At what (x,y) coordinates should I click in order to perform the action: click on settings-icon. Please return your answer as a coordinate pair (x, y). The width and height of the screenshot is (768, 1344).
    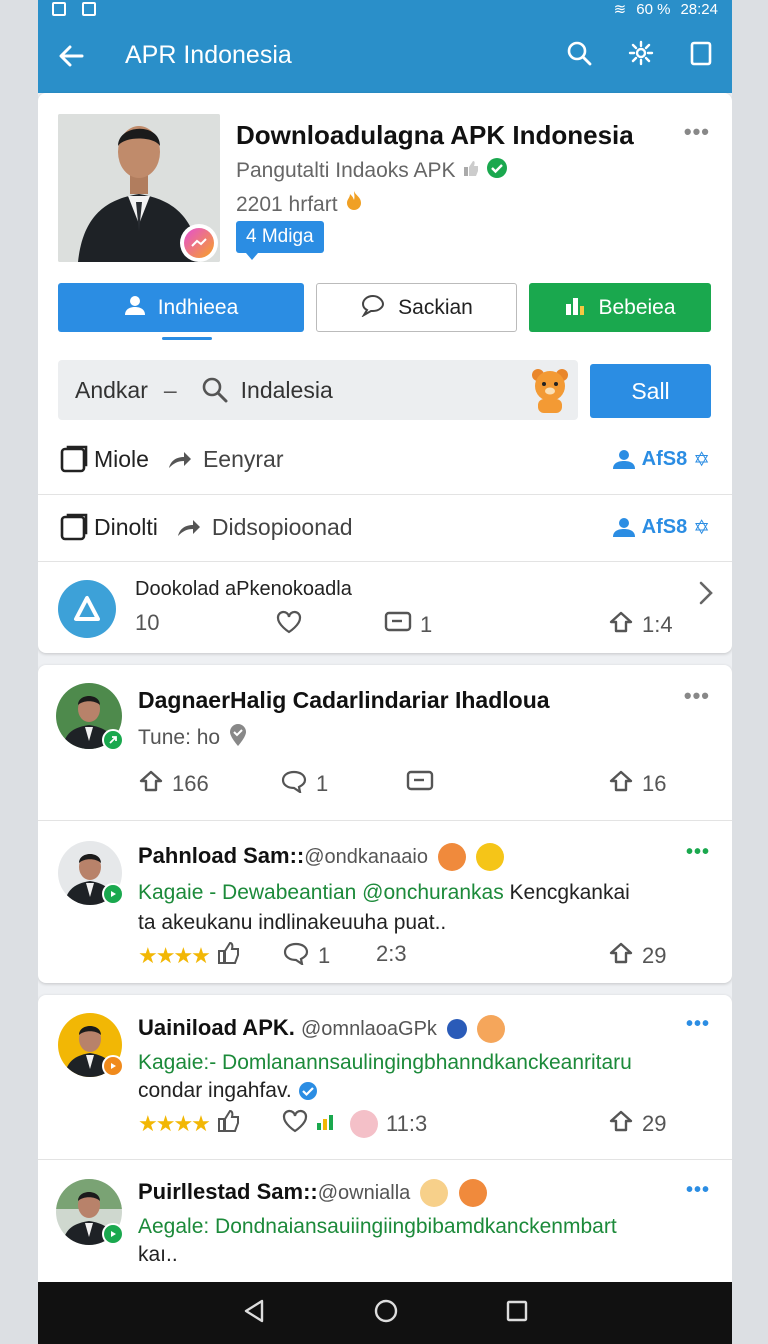
    Looking at the image, I should click on (641, 55).